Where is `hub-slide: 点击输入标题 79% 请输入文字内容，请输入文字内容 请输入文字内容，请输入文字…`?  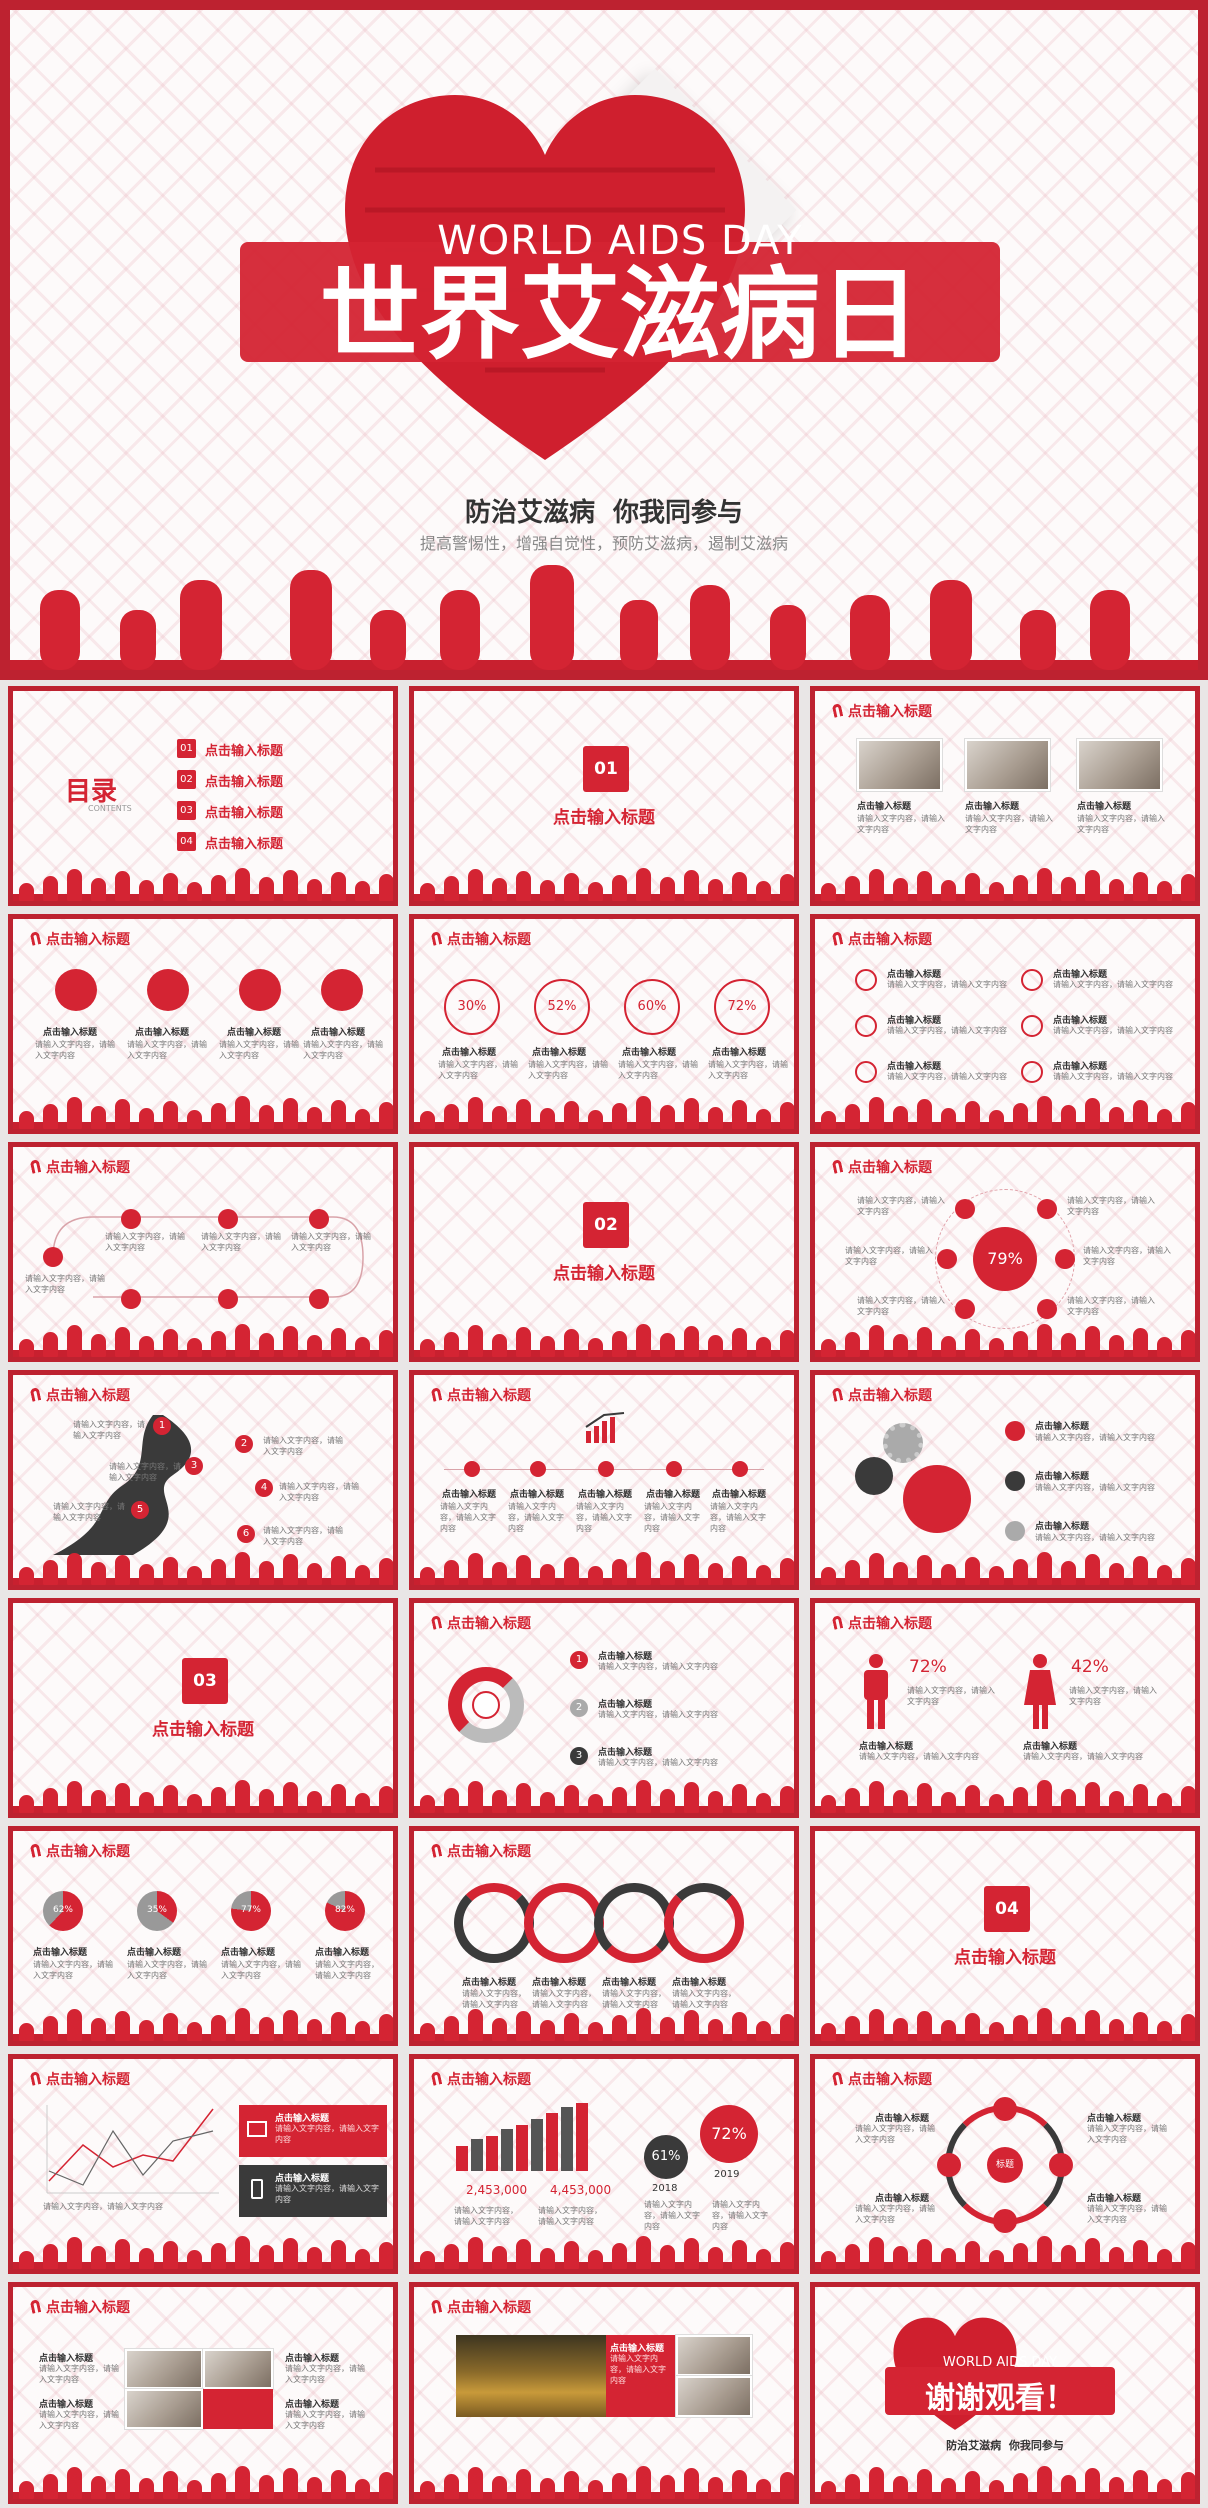
hub-slide: 点击输入标题 79% 请输入文字内容，请输入文字内容 请输入文字内容，请输入文字… is located at coordinates (1005, 1252).